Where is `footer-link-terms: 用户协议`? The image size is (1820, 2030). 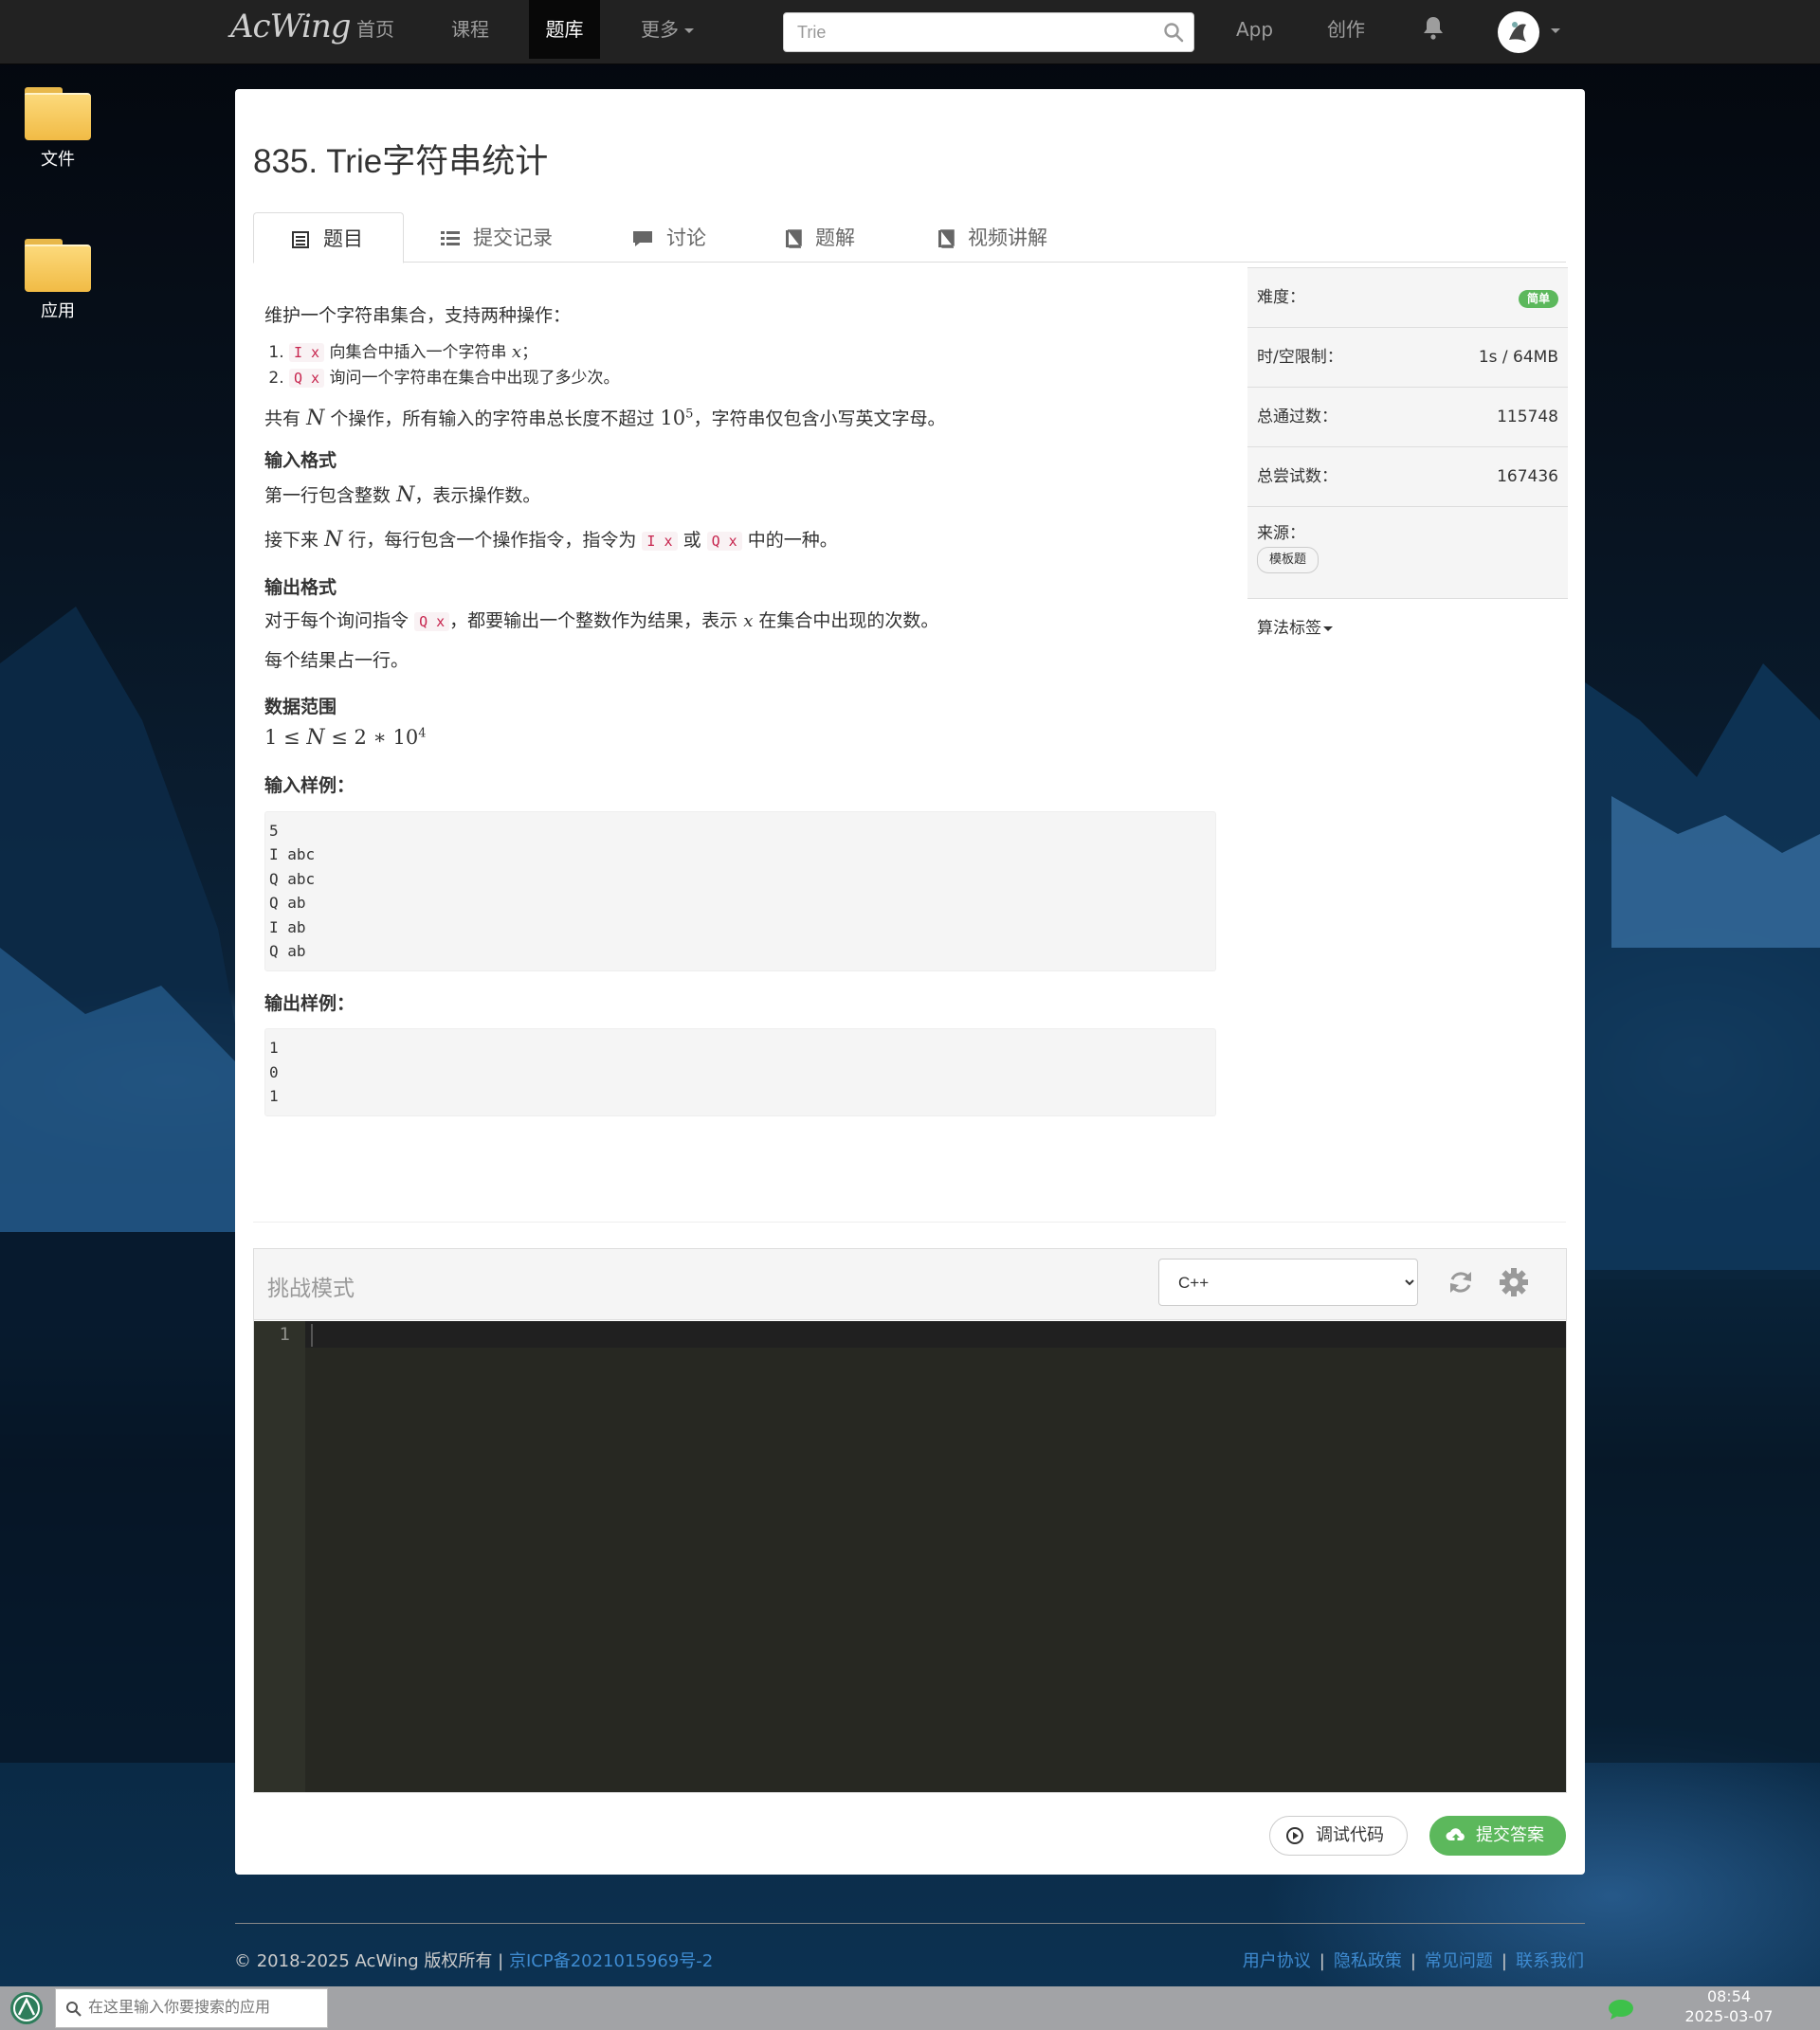 footer-link-terms: 用户协议 is located at coordinates (1277, 1961).